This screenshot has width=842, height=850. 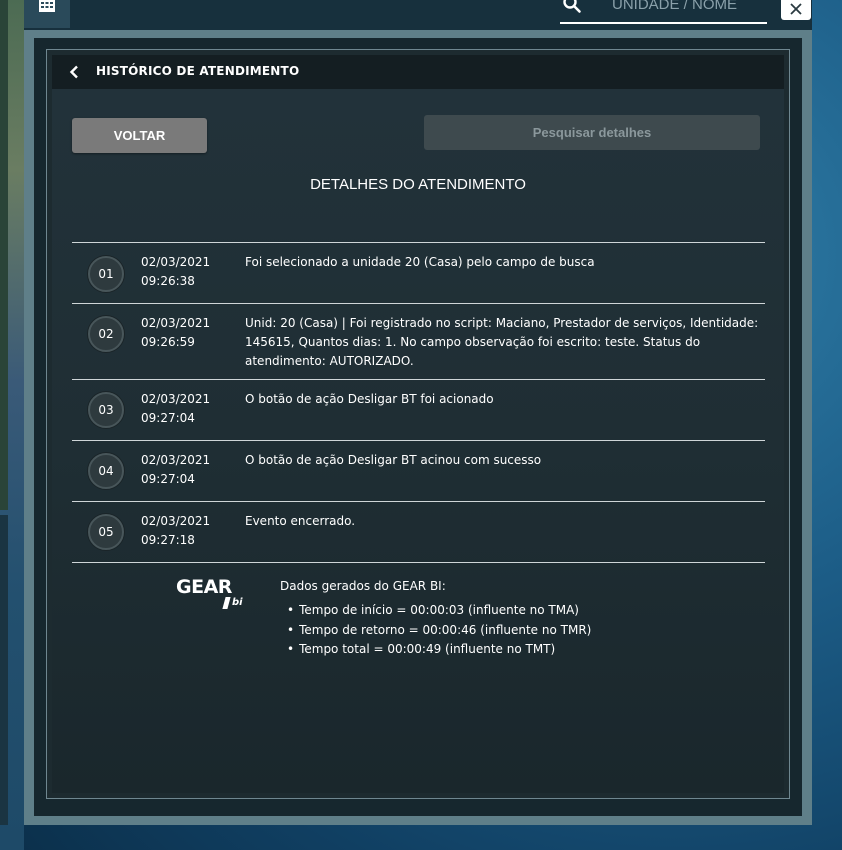 I want to click on background-left-panel-lower, so click(x=4, y=670).